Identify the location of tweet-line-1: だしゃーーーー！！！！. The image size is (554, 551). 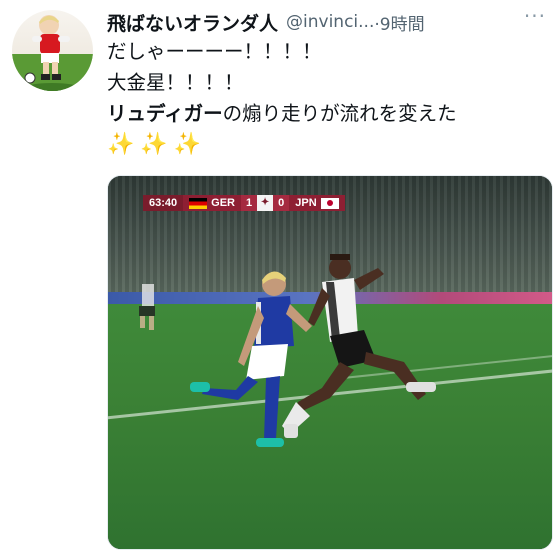
(214, 51).